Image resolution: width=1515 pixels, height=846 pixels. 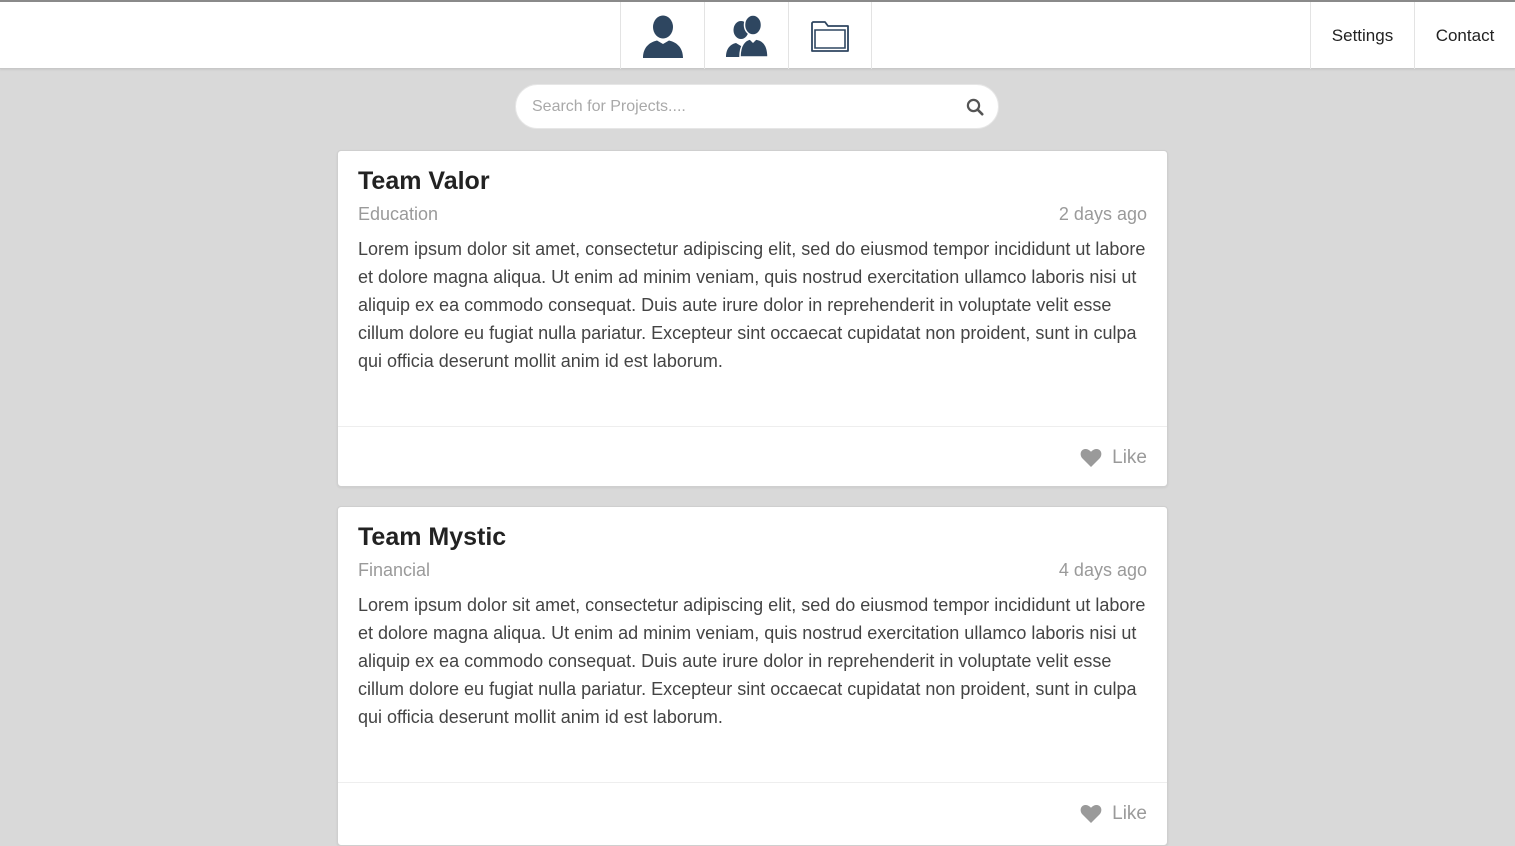 What do you see at coordinates (752, 570) in the screenshot?
I see `card-meta: Financial 4 days ago` at bounding box center [752, 570].